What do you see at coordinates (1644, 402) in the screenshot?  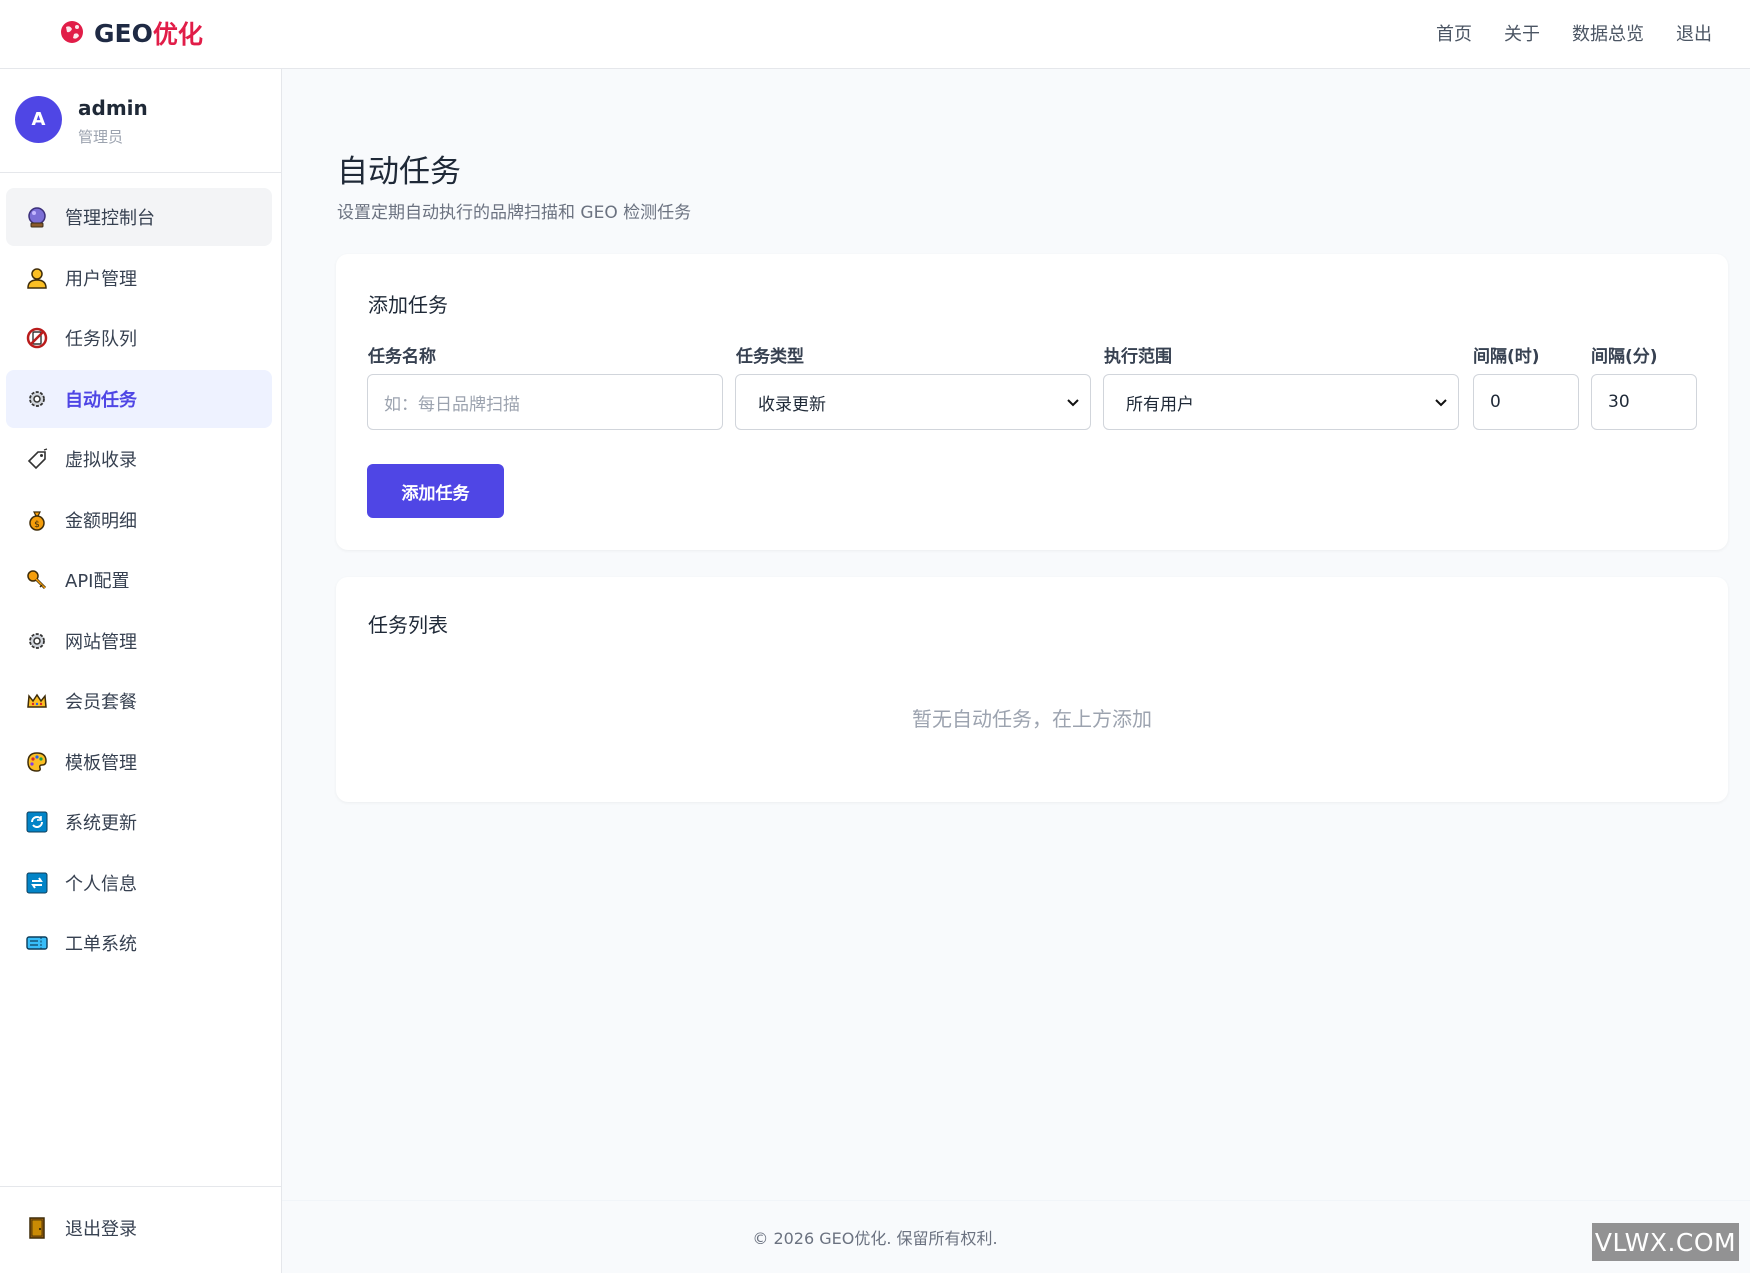 I see `interval-minutes-input: 30` at bounding box center [1644, 402].